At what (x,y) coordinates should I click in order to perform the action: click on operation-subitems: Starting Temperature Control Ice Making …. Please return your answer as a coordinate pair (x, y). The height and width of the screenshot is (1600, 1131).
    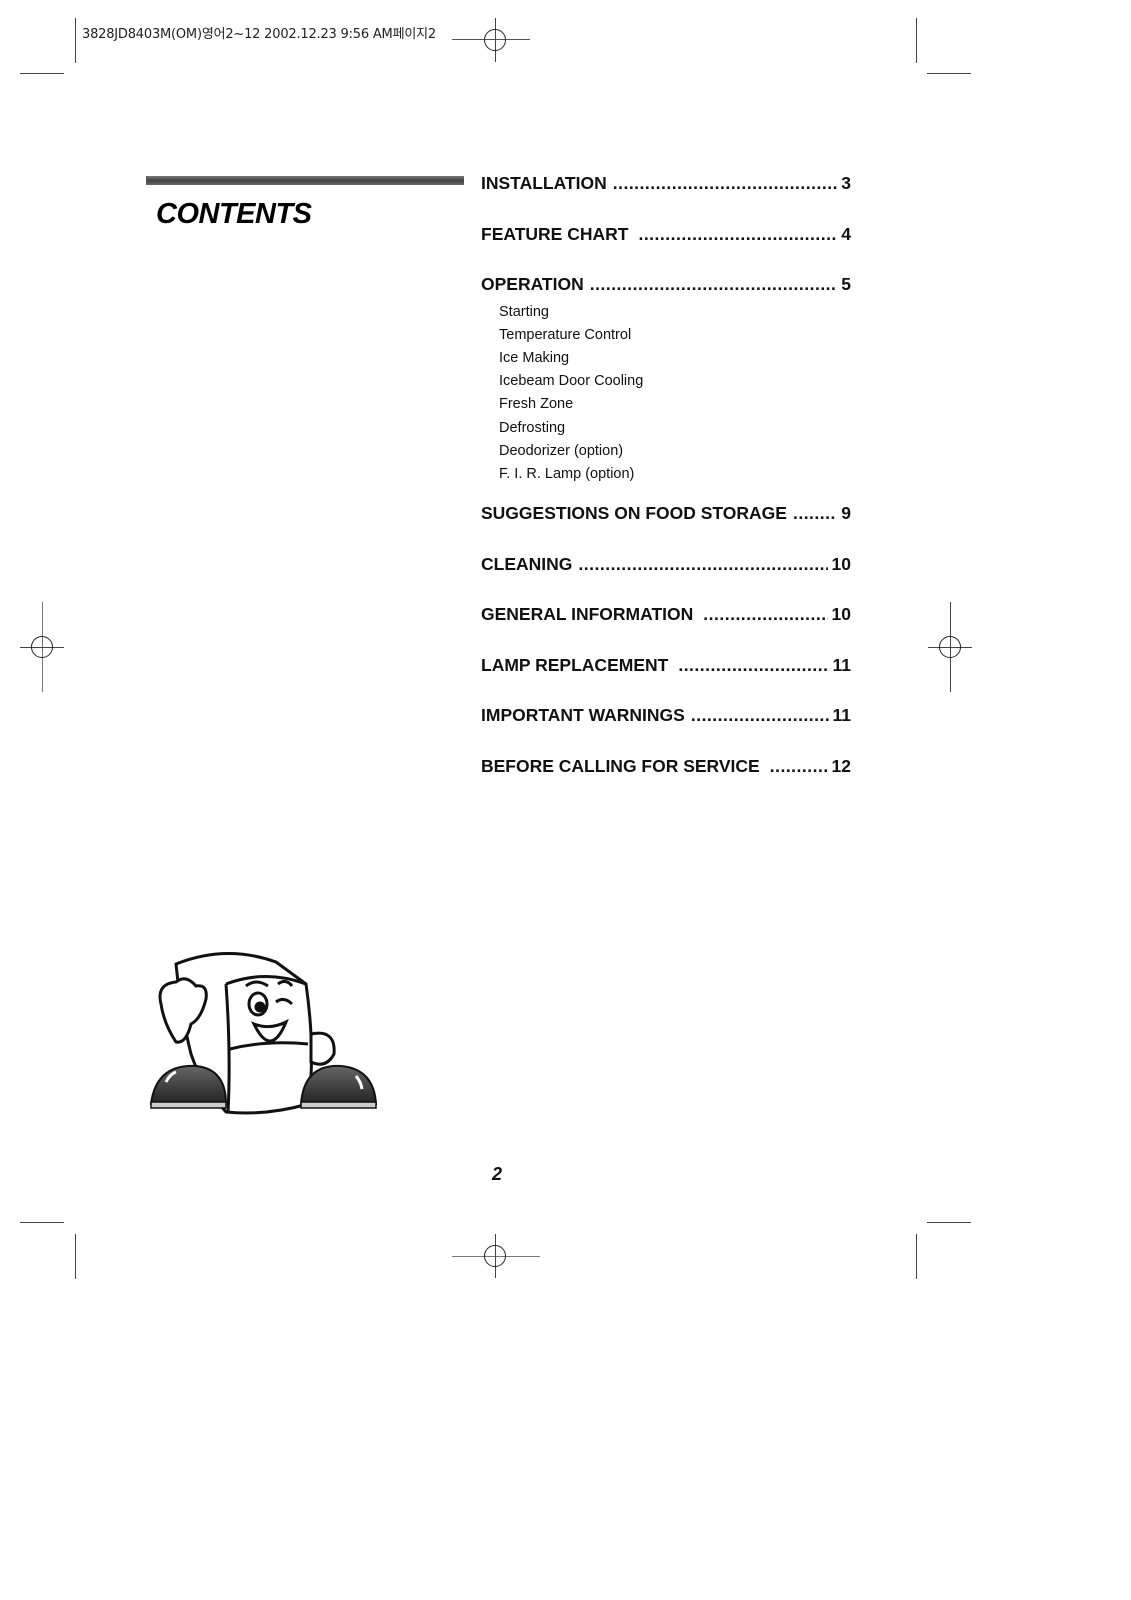
    Looking at the image, I should click on (675, 394).